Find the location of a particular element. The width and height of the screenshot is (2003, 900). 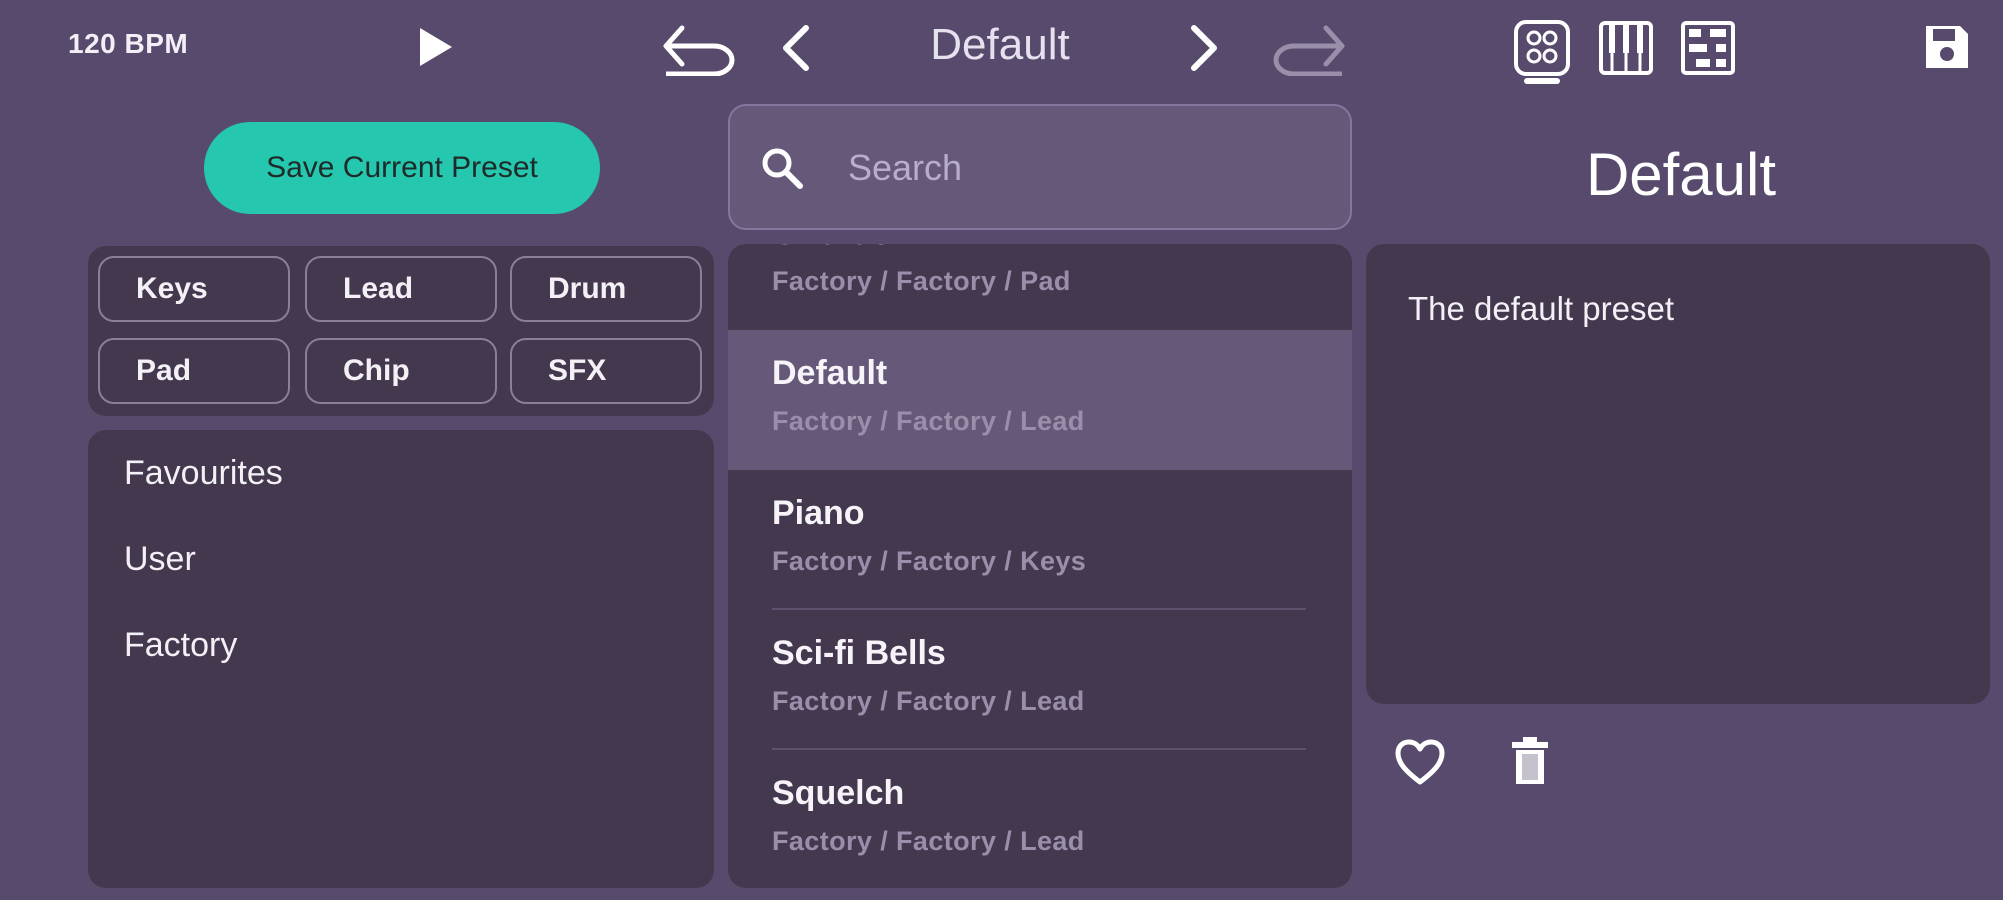

play-icon is located at coordinates (436, 47).